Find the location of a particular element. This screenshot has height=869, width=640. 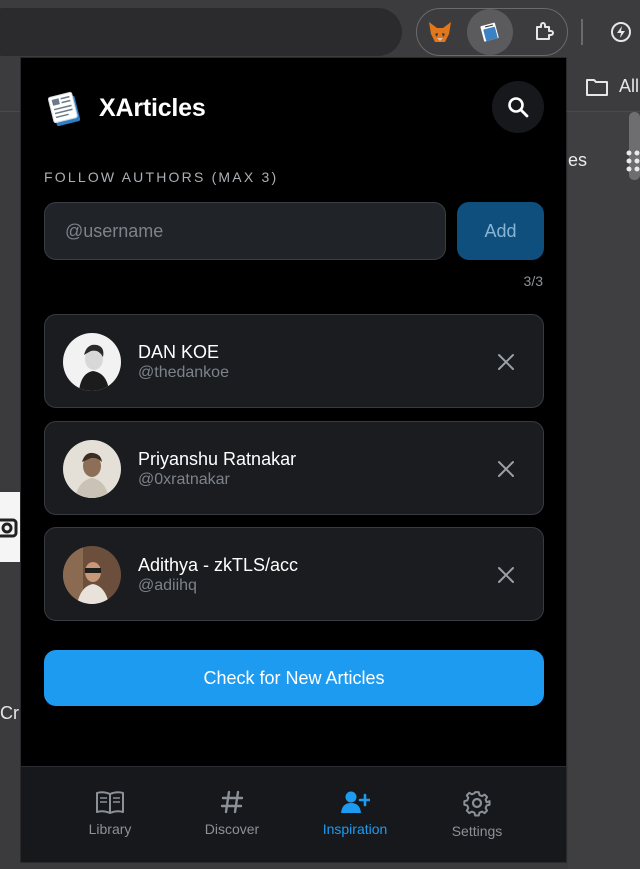

bolt-leaf-icon is located at coordinates (621, 32).